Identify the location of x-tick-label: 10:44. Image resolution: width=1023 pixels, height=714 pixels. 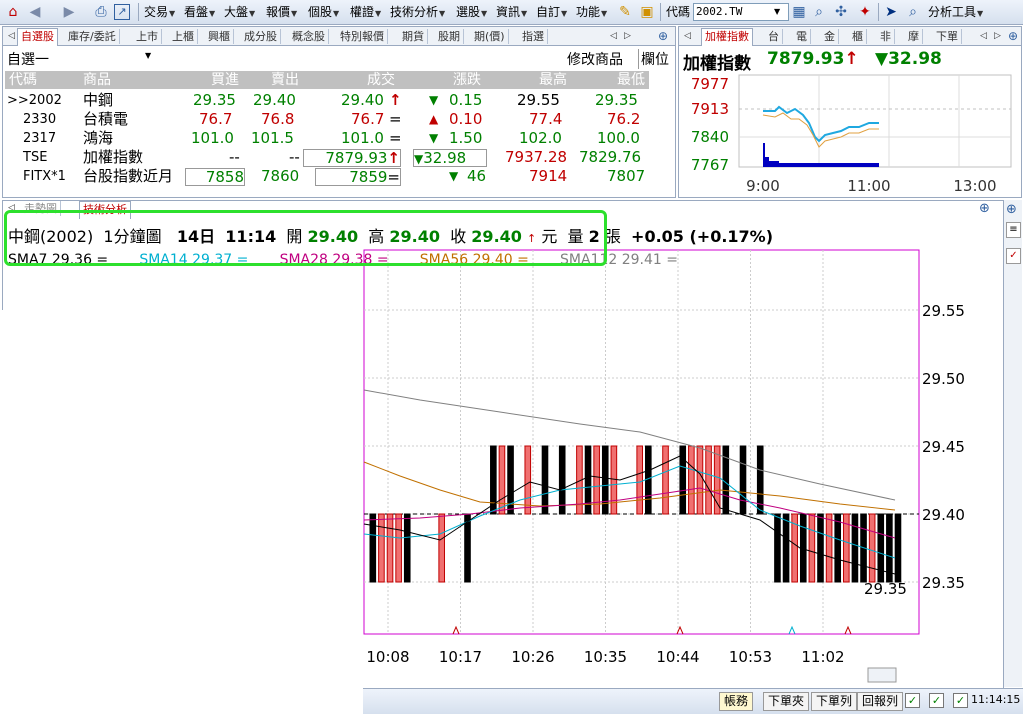
(677, 657).